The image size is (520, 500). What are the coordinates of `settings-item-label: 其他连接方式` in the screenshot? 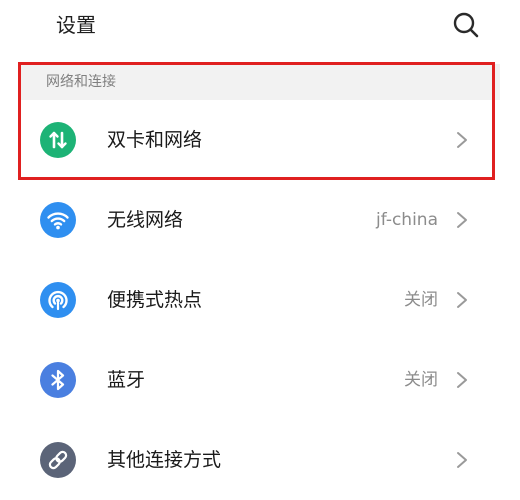 It's located at (164, 460).